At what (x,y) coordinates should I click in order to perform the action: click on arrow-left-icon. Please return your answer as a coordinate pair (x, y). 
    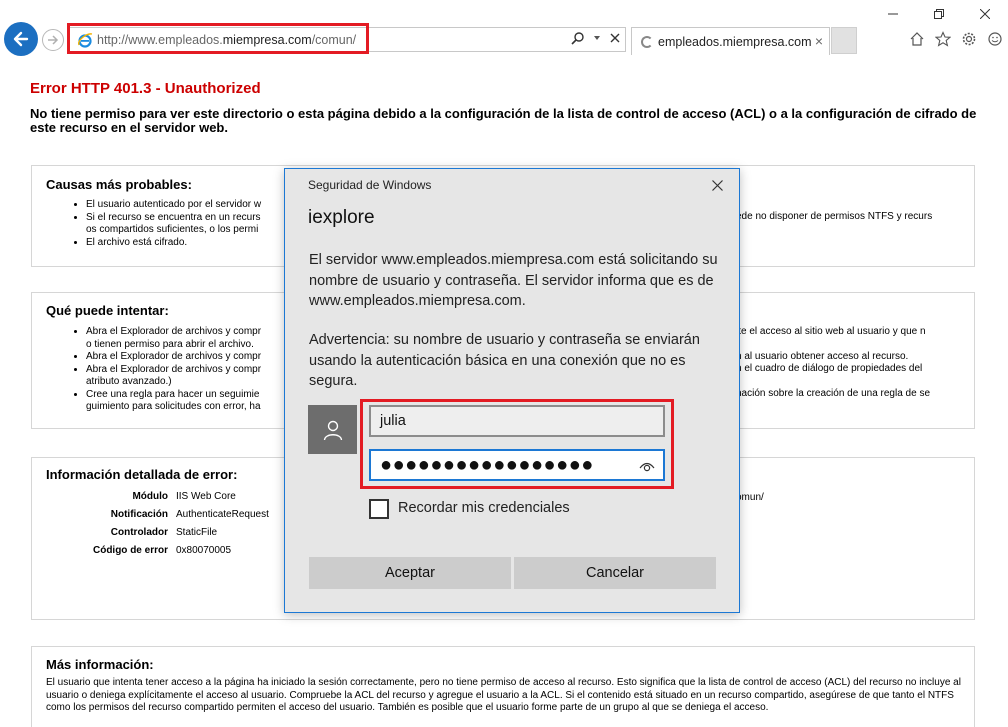
    Looking at the image, I should click on (21, 39).